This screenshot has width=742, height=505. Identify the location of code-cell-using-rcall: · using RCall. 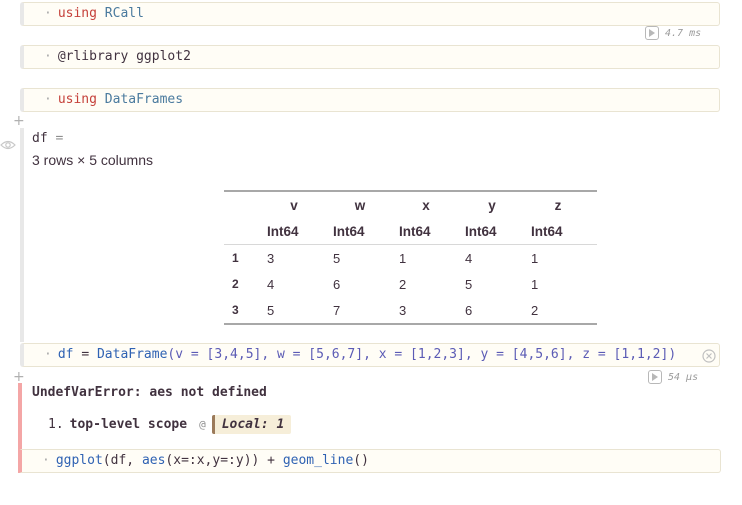
(370, 14).